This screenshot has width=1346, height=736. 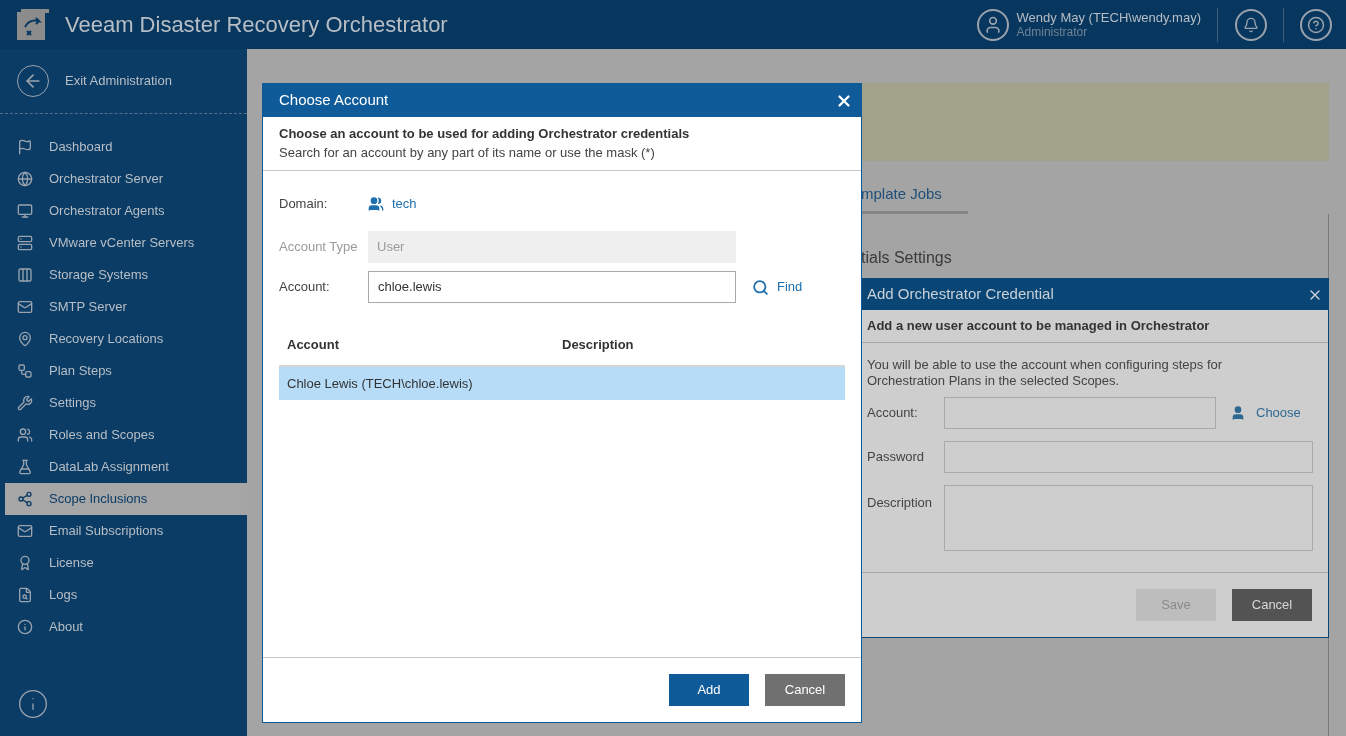 What do you see at coordinates (319, 247) in the screenshot?
I see `field-label: Account Type` at bounding box center [319, 247].